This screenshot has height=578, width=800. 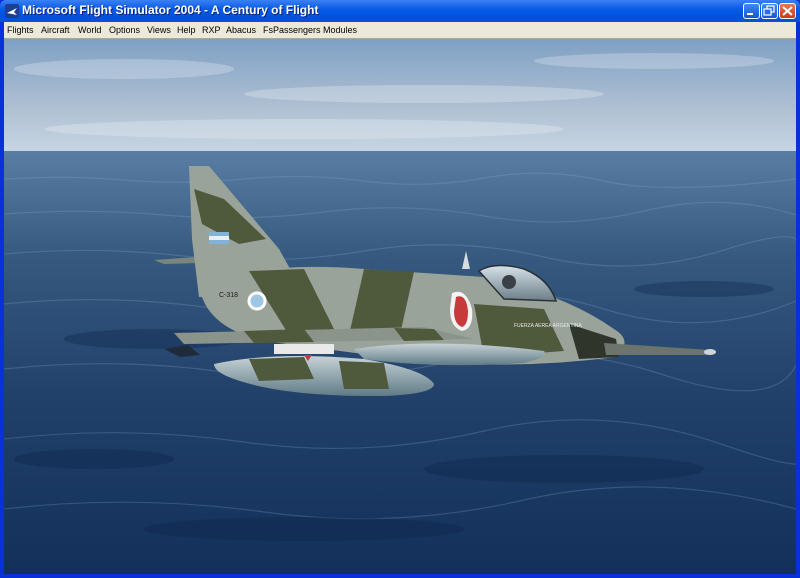 I want to click on fuselage-lettering: FUERZA AEREA ARGENTINA, so click(x=548, y=326).